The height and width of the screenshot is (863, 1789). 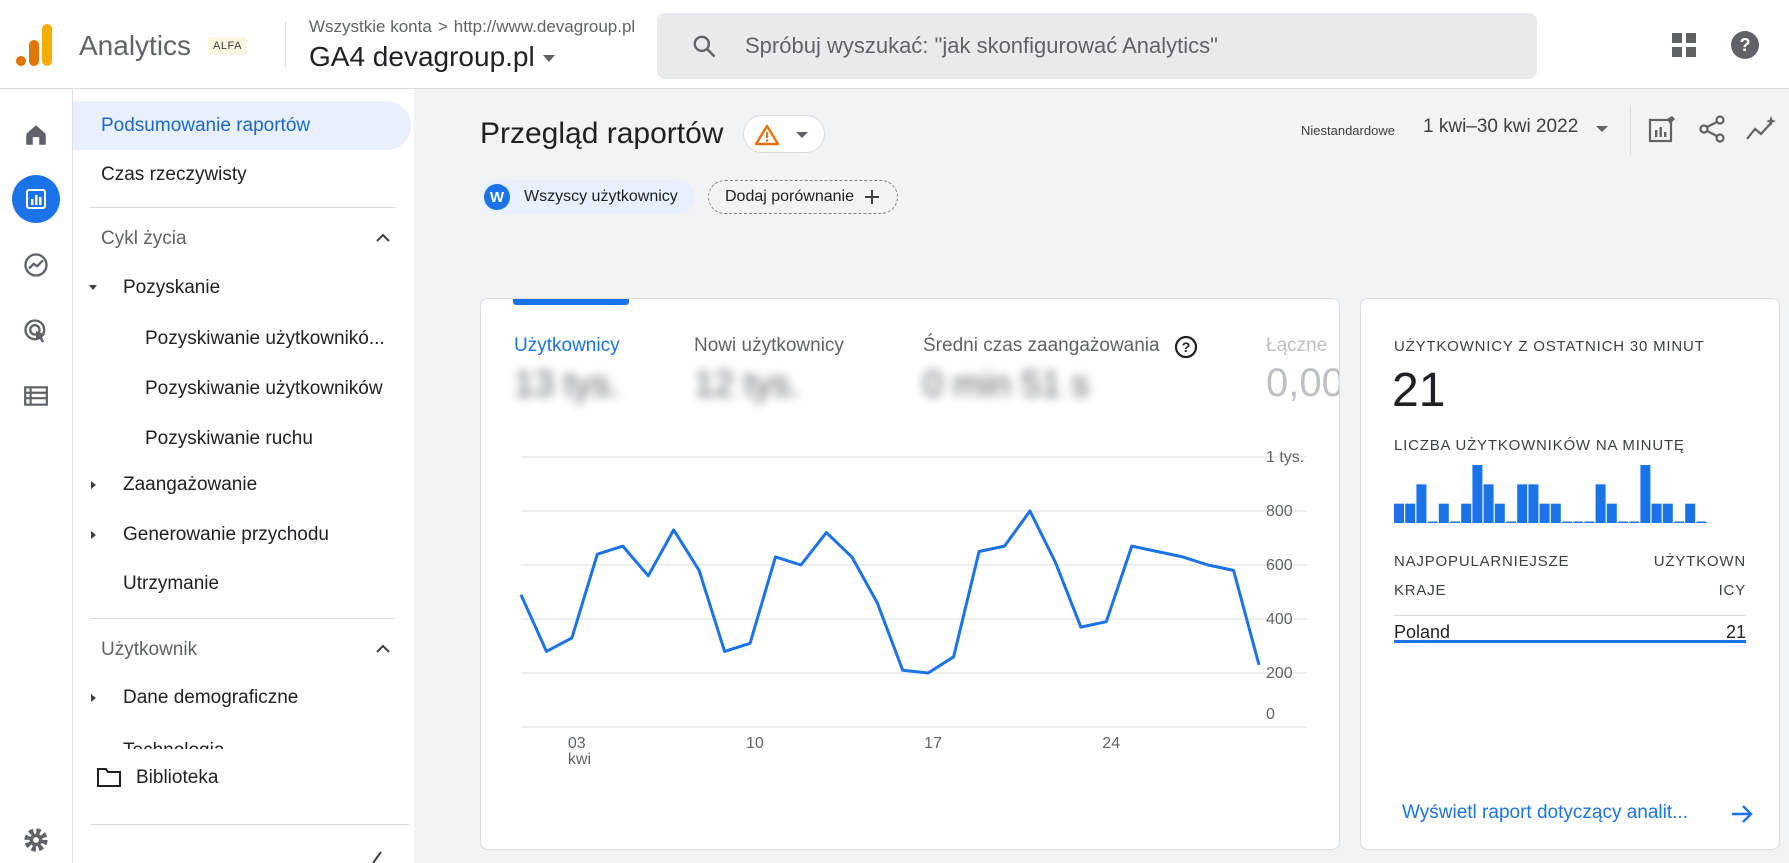 I want to click on nav-item-technology: Technologia, so click(x=173, y=744).